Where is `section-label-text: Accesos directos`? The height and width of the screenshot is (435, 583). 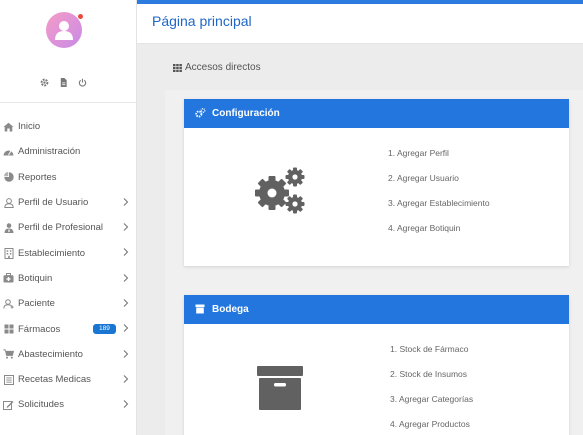 section-label-text: Accesos directos is located at coordinates (223, 67).